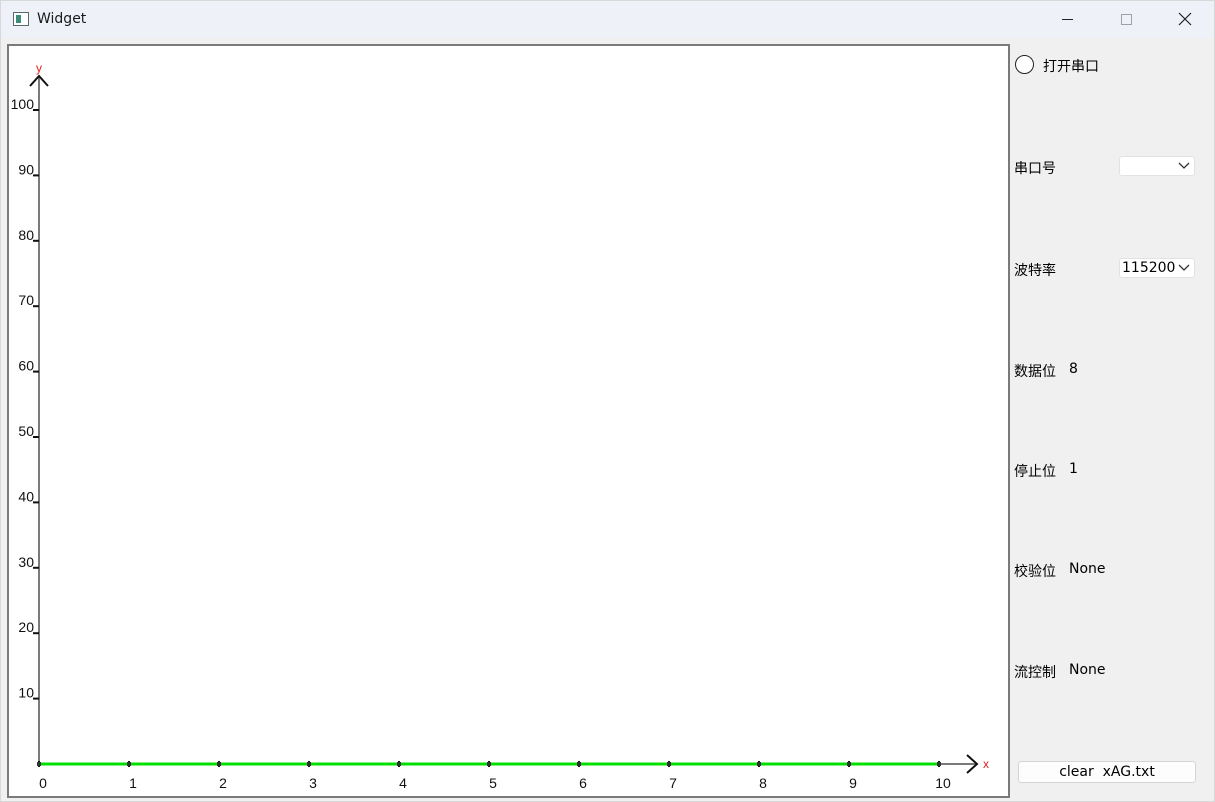  What do you see at coordinates (986, 764) in the screenshot?
I see `x-axis-label: x` at bounding box center [986, 764].